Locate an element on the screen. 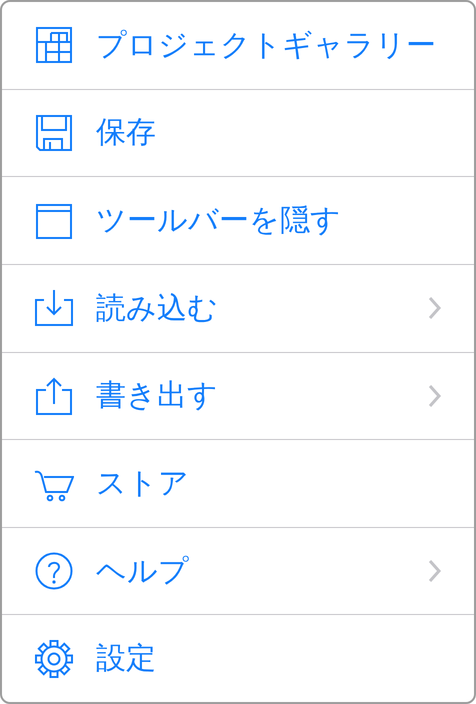  menu-item-label: 保存 is located at coordinates (126, 133).